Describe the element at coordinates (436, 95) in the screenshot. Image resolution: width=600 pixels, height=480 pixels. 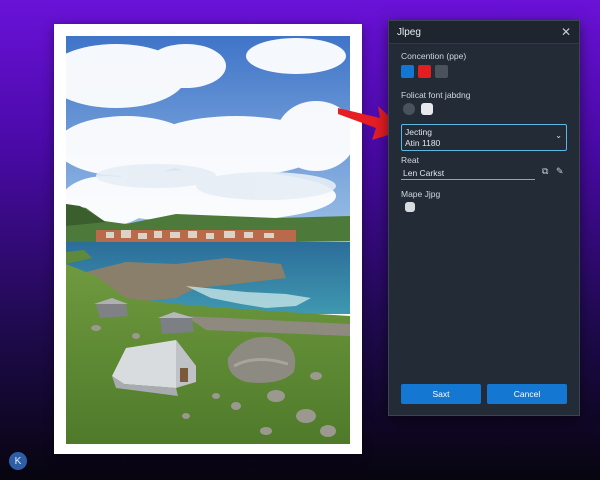
I see `section2-label: Folicat font jabdng` at that location.